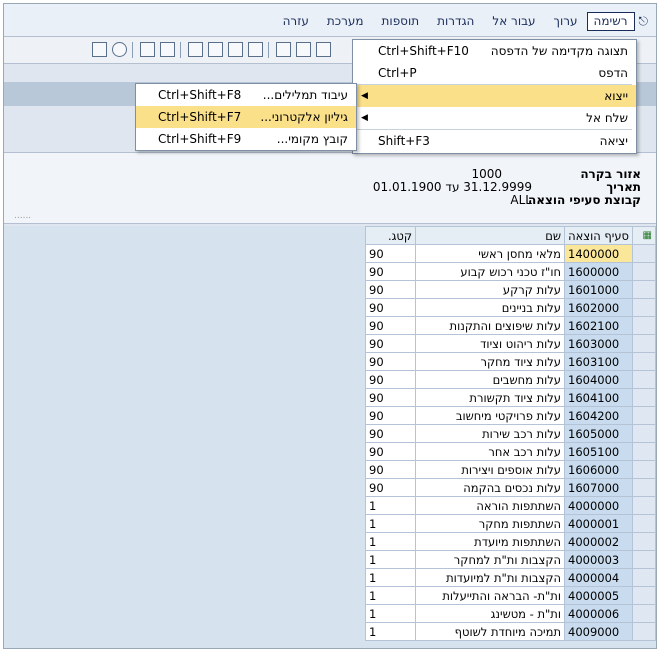  Describe the element at coordinates (598, 397) in the screenshot. I see `cell-account: 1604100` at that location.